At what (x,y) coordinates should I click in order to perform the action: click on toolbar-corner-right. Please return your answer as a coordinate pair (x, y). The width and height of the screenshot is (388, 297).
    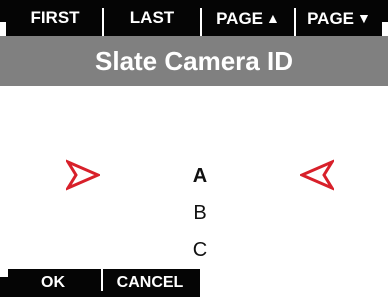
    Looking at the image, I should click on (385, 29).